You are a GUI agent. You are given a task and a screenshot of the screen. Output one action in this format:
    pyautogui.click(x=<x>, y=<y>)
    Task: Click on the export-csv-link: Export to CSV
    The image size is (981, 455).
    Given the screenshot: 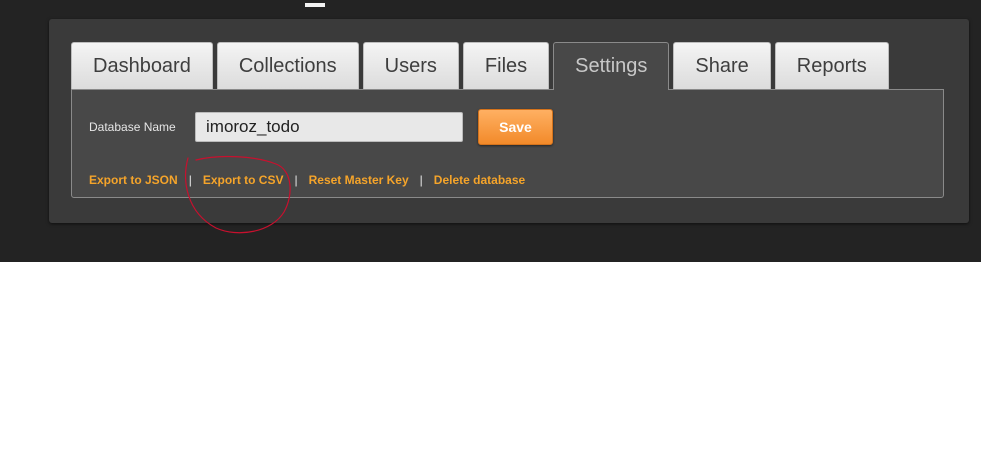 What is the action you would take?
    pyautogui.click(x=243, y=180)
    